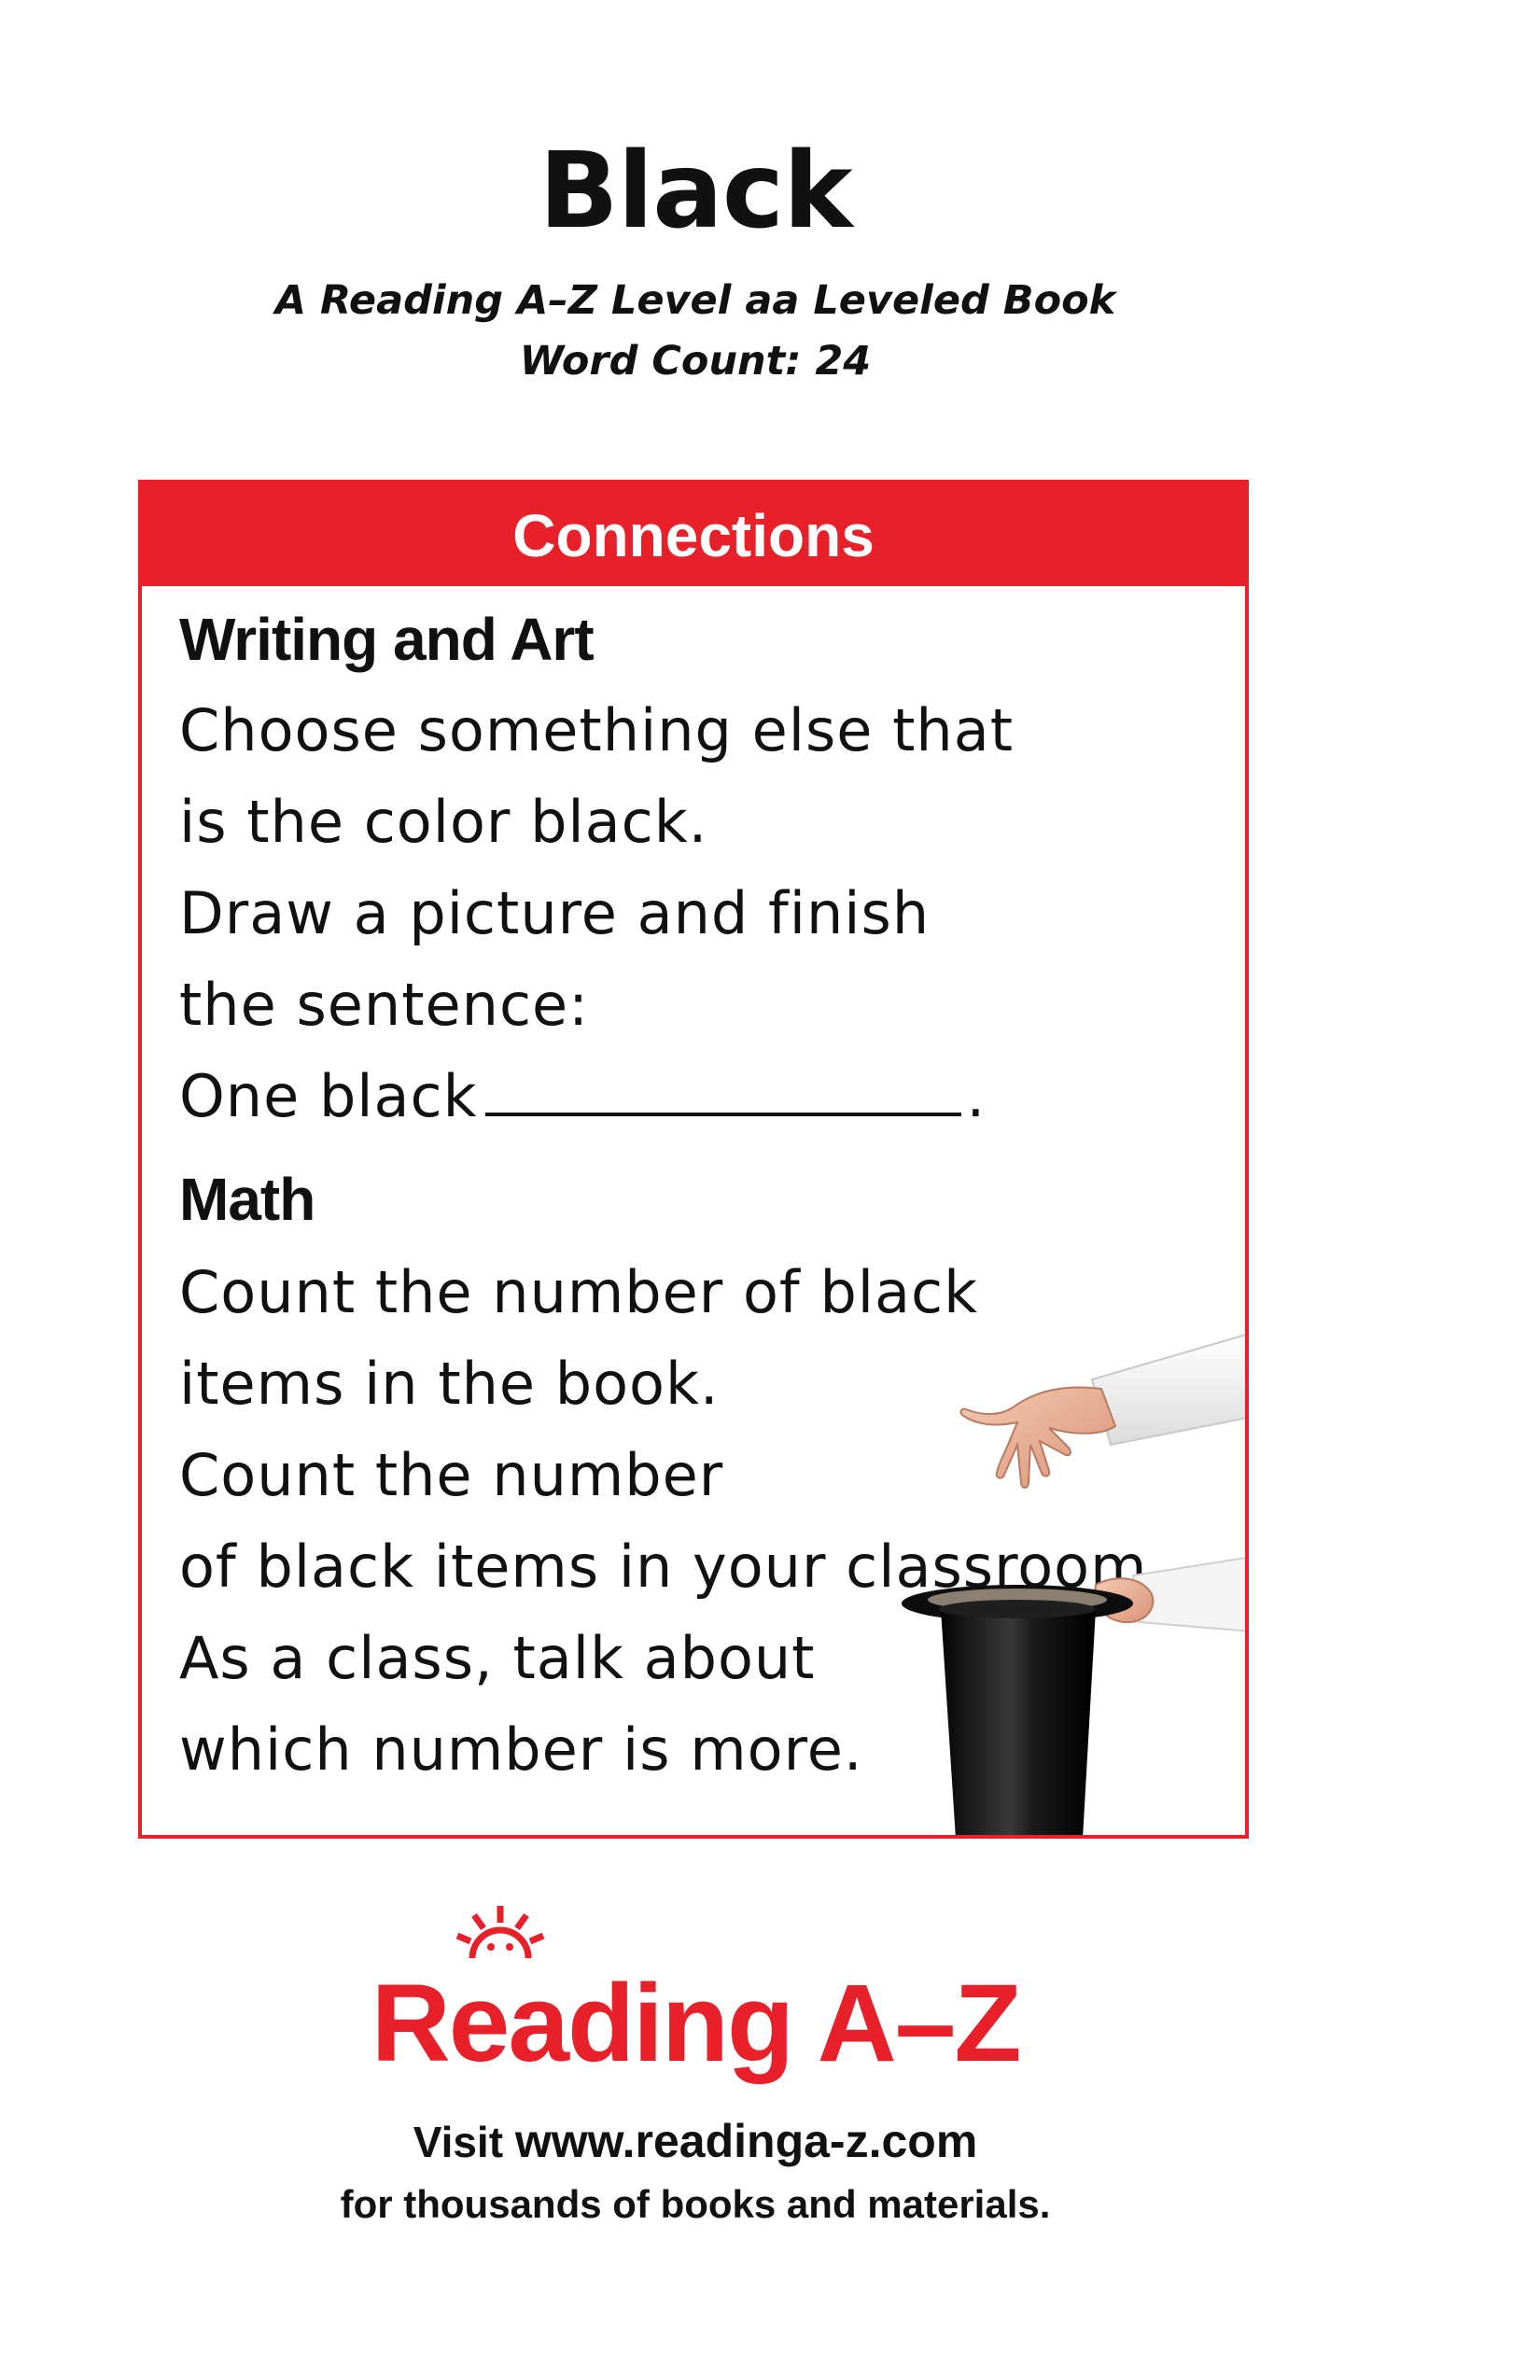 This screenshot has width=1540, height=2380. I want to click on sentence-end: ., so click(976, 1096).